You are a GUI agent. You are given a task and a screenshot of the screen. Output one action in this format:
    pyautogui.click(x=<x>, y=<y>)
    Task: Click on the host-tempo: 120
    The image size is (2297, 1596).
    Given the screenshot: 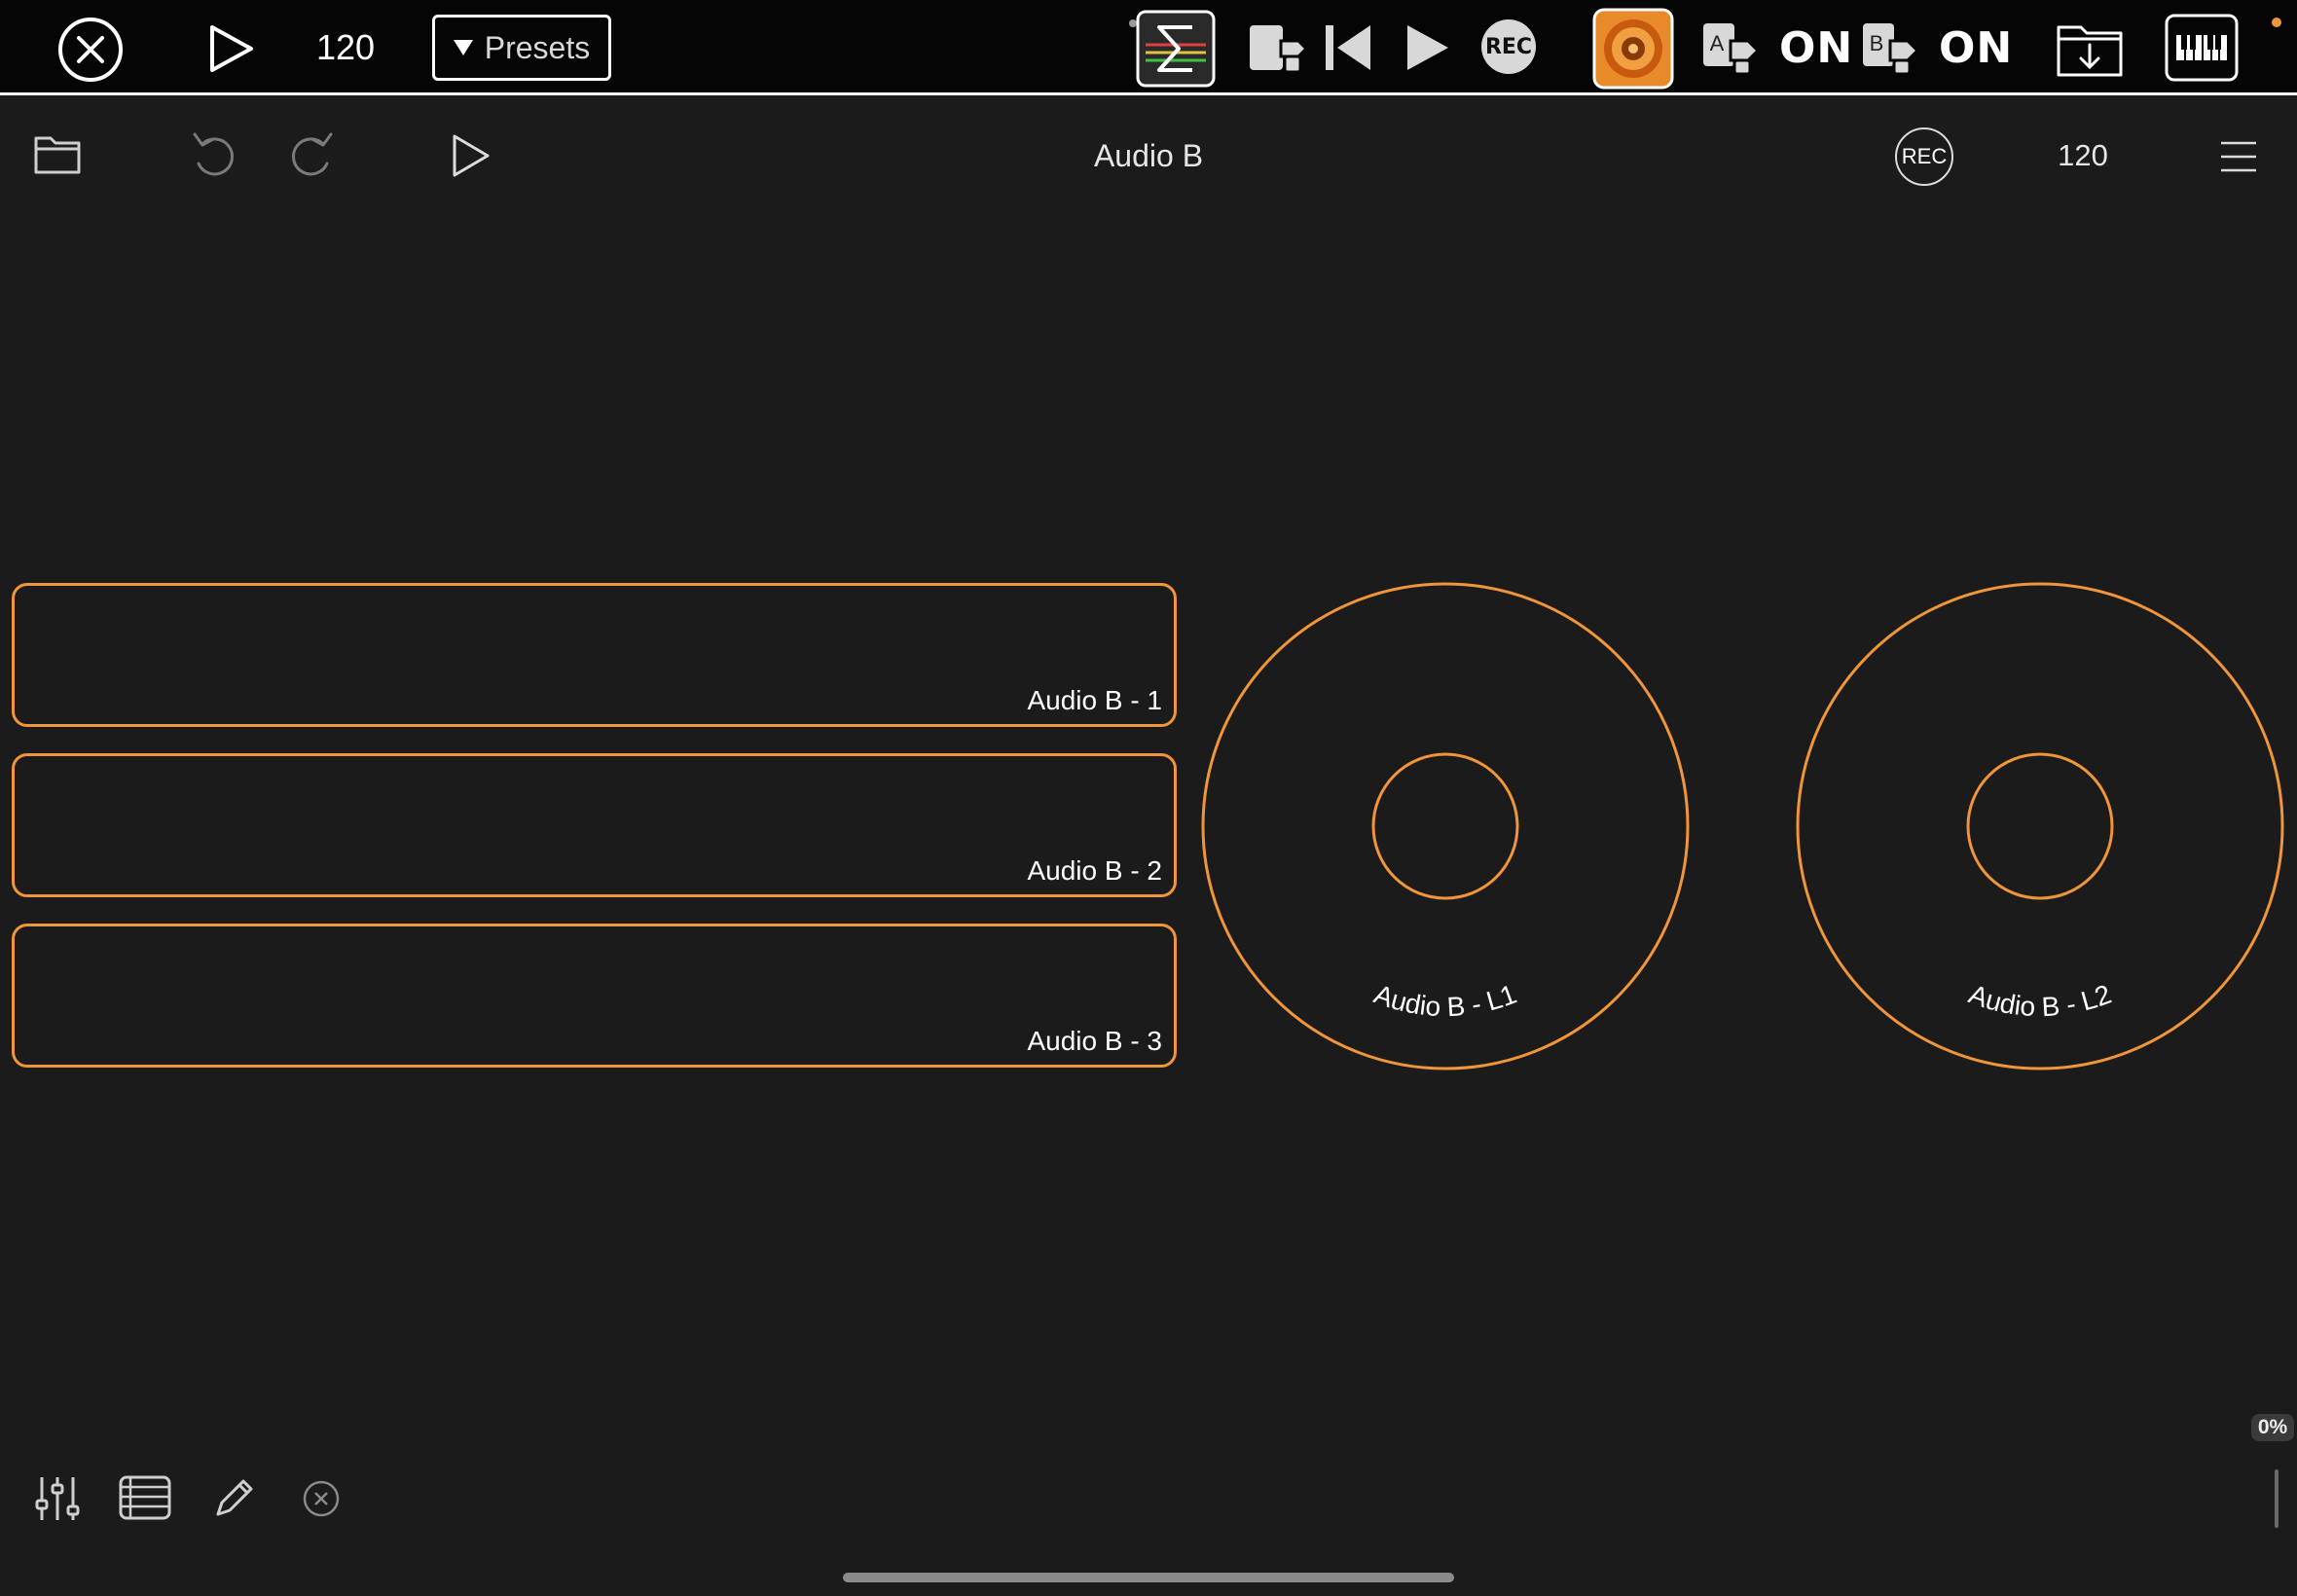 What is the action you would take?
    pyautogui.click(x=346, y=47)
    